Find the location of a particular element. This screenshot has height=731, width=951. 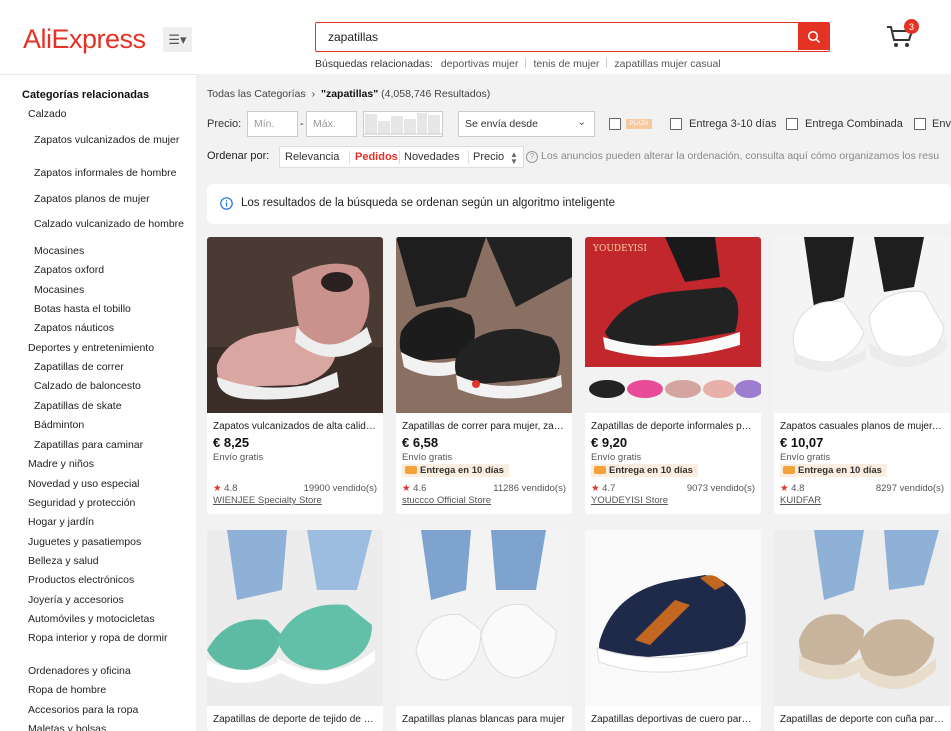

help-icon: ? is located at coordinates (532, 157).